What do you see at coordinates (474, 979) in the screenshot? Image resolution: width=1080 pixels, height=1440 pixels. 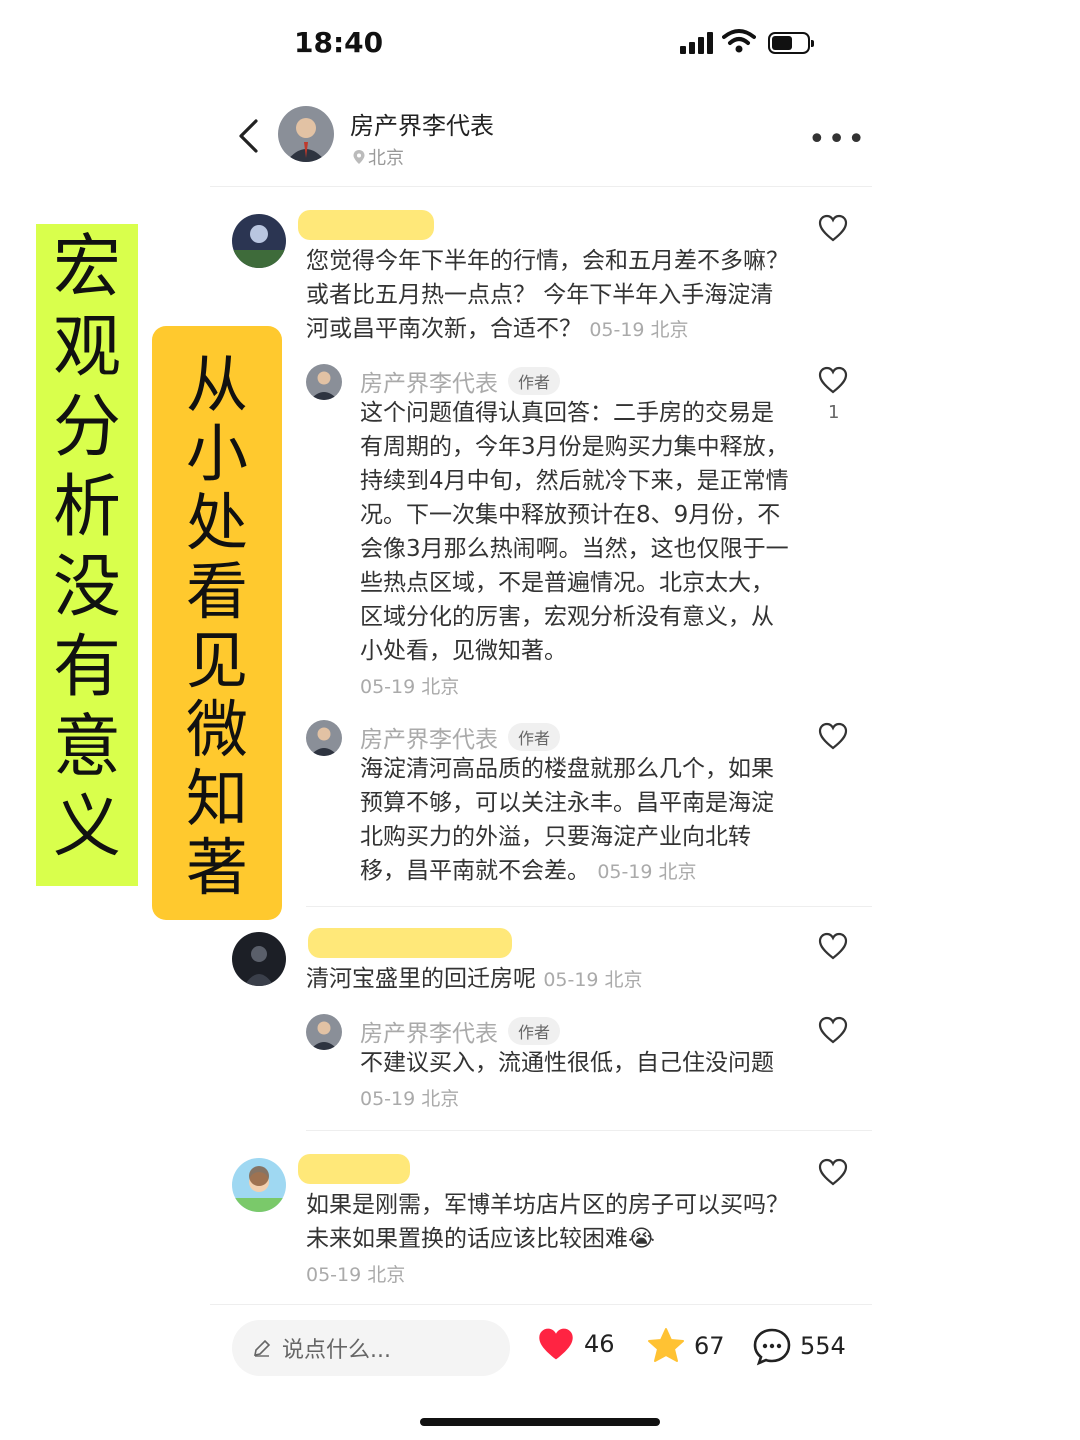 I see `comment-text: 清河宝盛里的回迁房呢 05-19 北京` at bounding box center [474, 979].